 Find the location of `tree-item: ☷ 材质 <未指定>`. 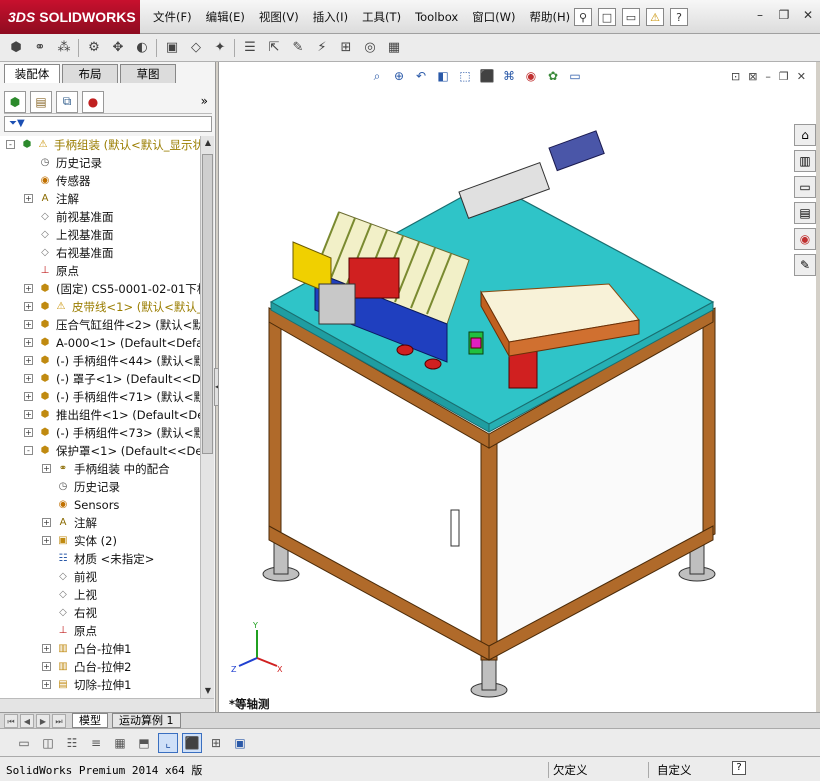

tree-item: ☷ 材质 <未指定> is located at coordinates (100, 559).